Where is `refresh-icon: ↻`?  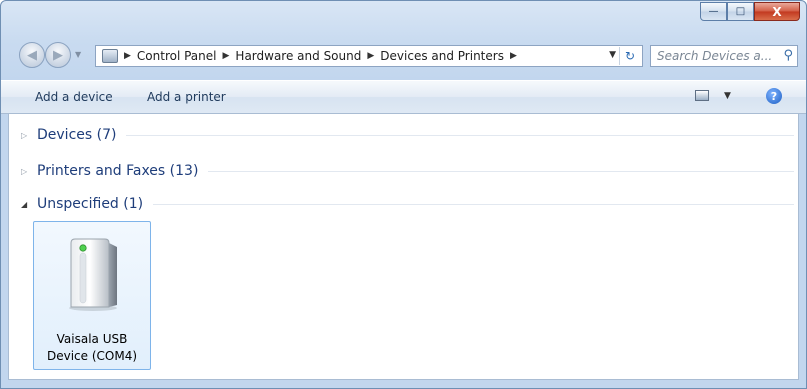
refresh-icon: ↻ is located at coordinates (630, 56).